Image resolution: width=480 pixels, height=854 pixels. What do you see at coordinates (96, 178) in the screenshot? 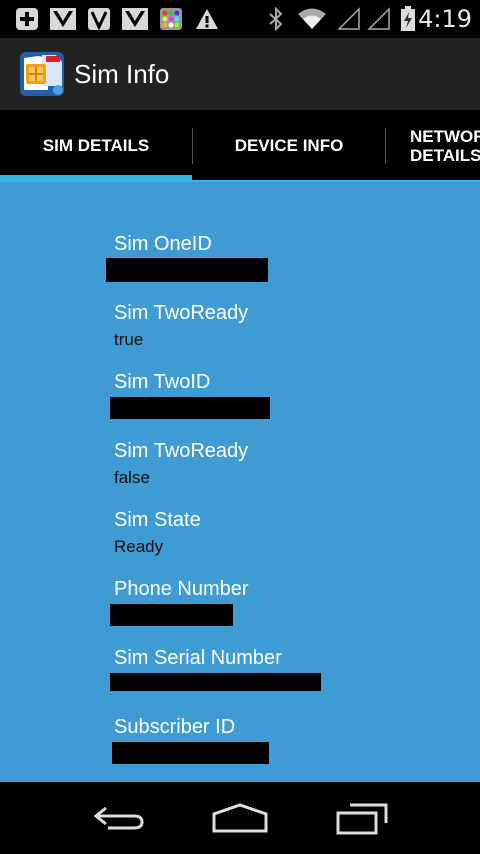
I see `selected-tab-indicator` at bounding box center [96, 178].